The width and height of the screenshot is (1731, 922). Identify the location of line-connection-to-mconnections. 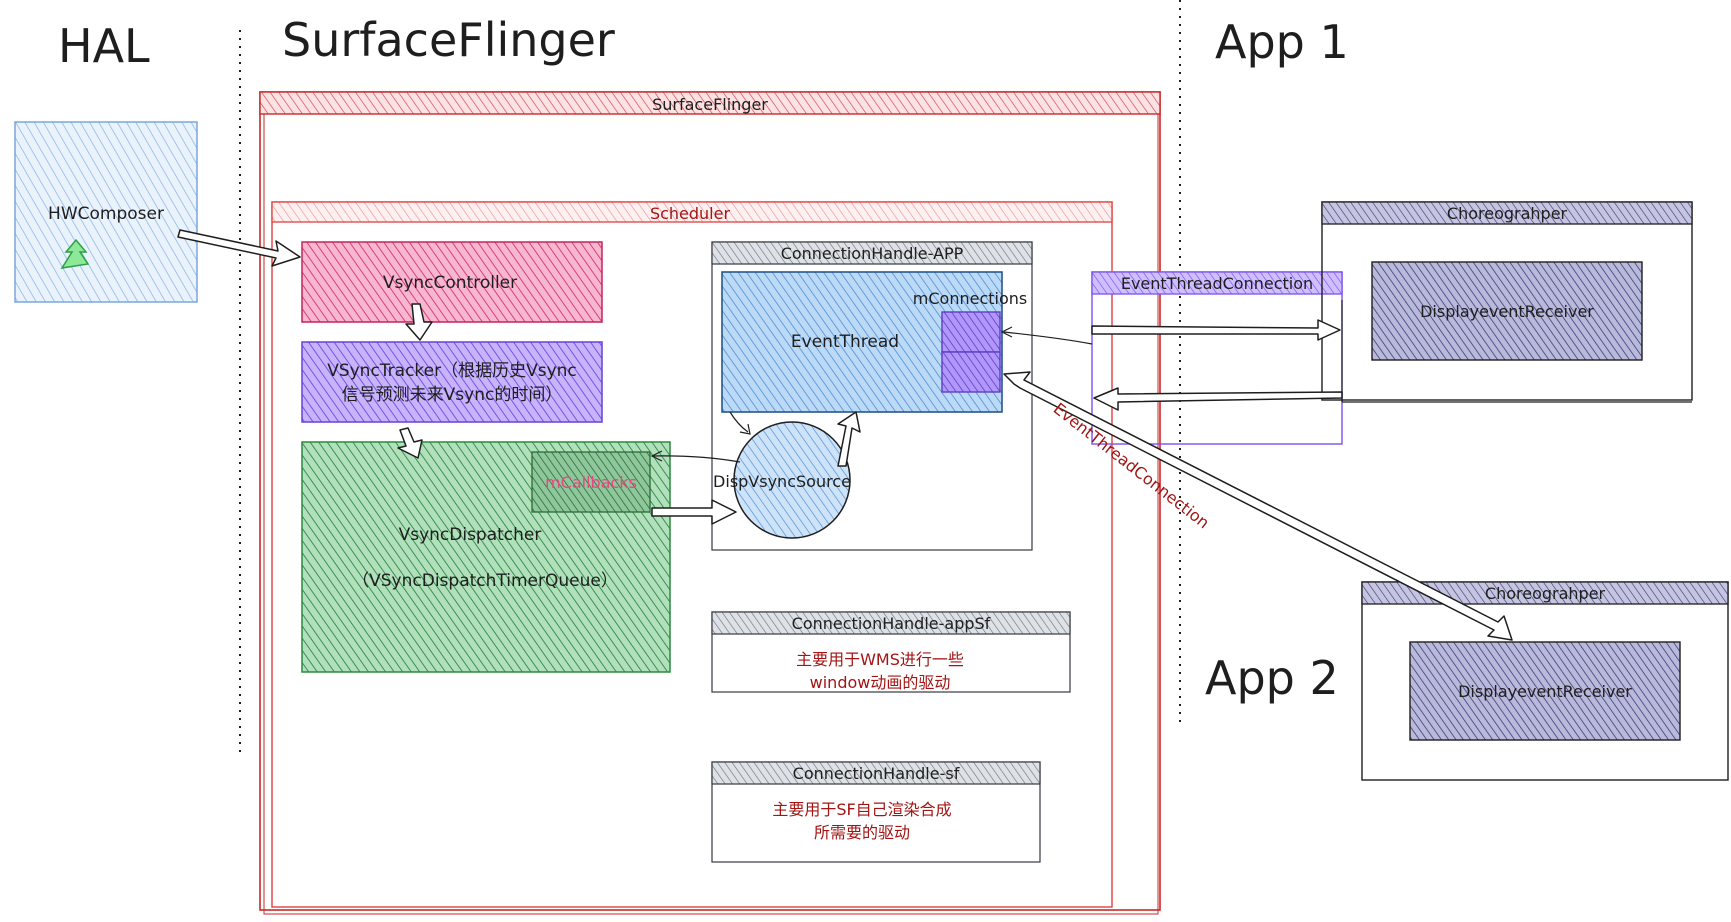
(1048, 338).